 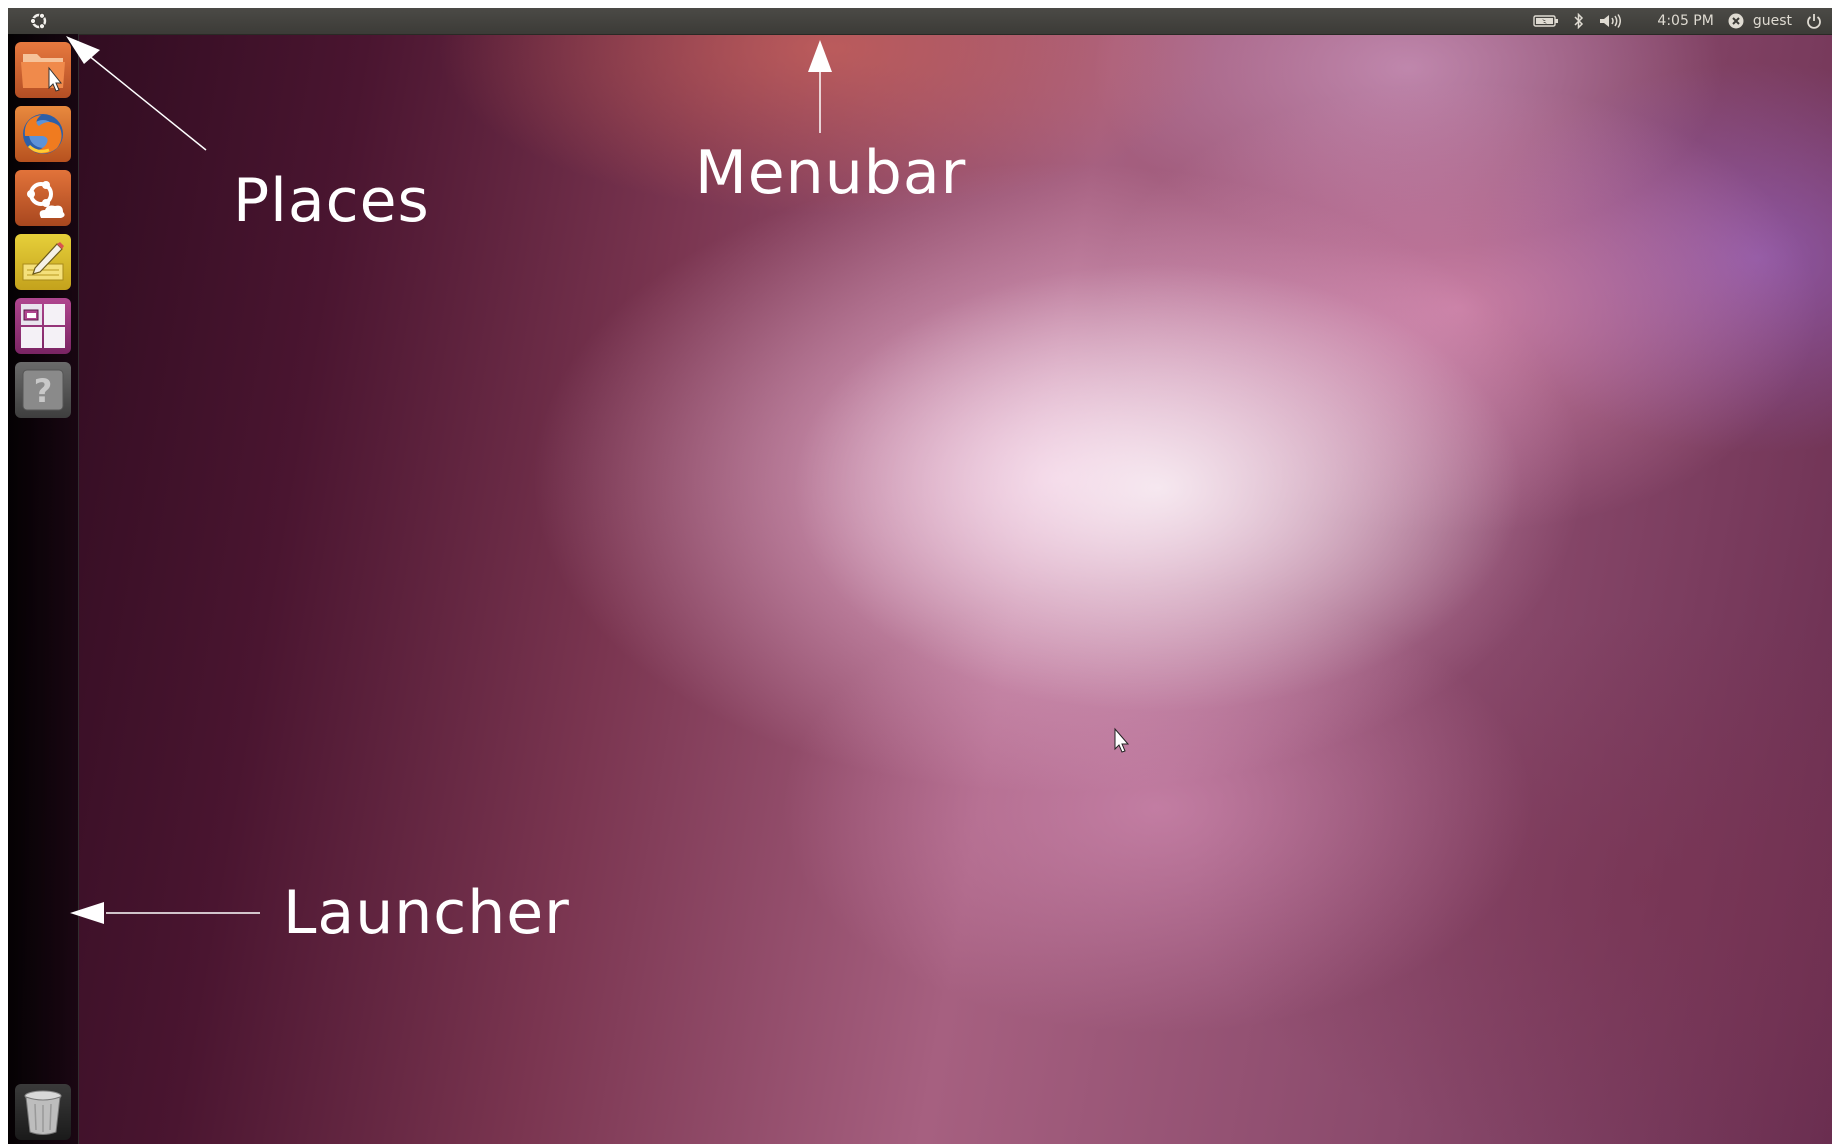 What do you see at coordinates (831, 173) in the screenshot?
I see `menubar-label: Menubar` at bounding box center [831, 173].